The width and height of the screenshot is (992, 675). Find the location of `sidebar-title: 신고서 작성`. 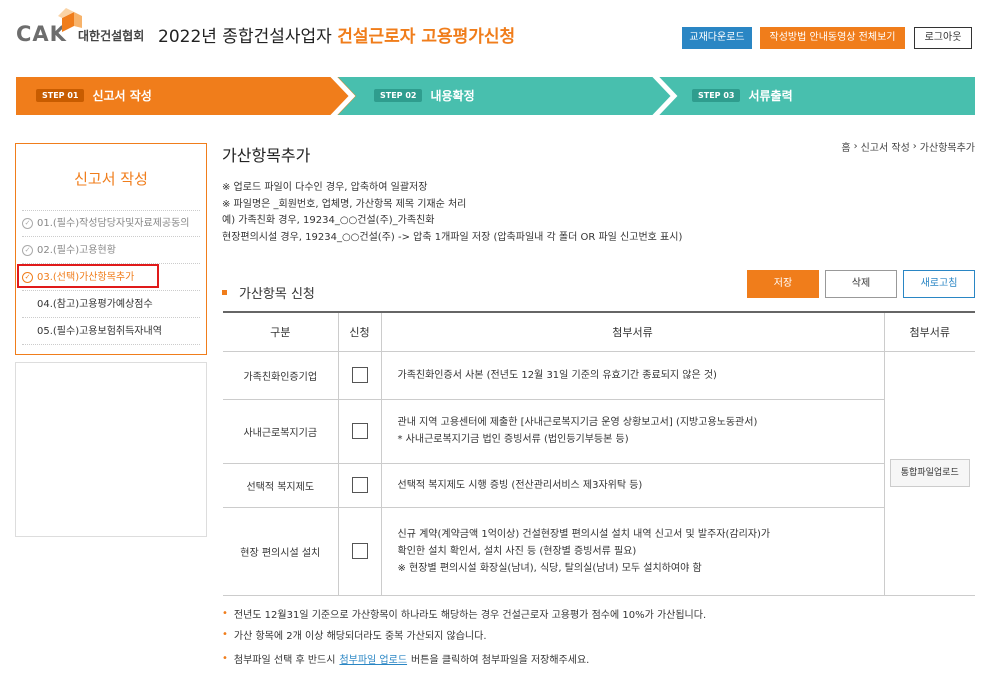

sidebar-title: 신고서 작성 is located at coordinates (111, 179).